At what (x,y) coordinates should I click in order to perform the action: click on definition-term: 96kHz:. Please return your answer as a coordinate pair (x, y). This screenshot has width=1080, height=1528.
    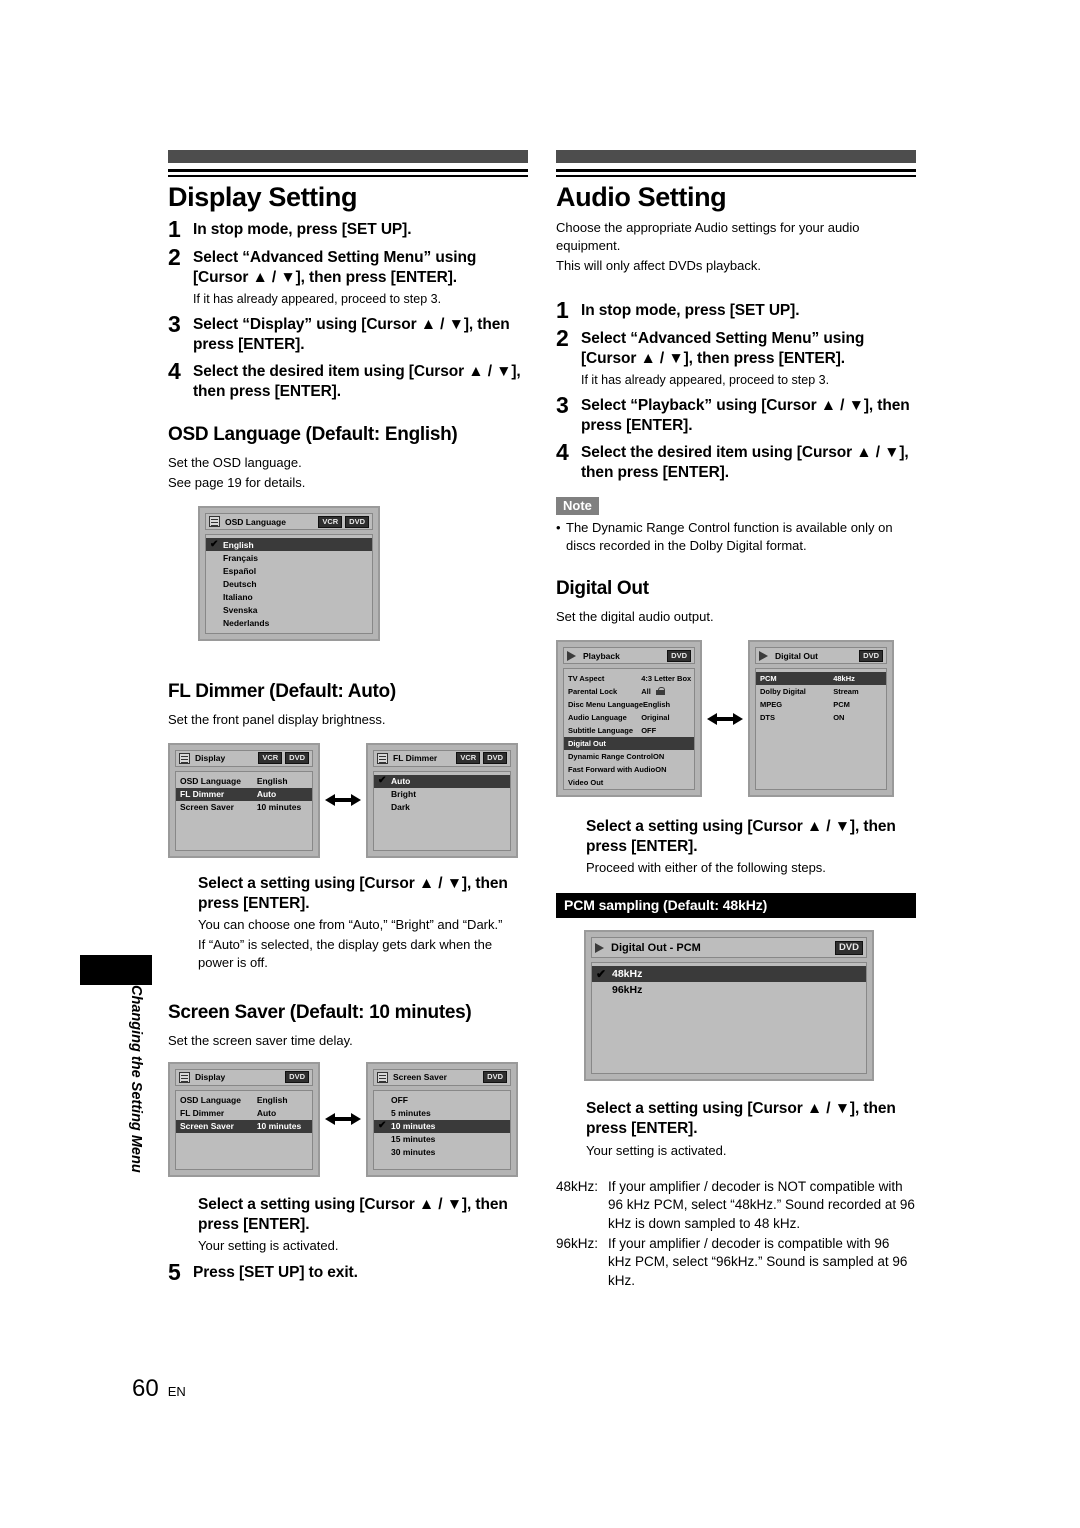
    Looking at the image, I should click on (577, 1243).